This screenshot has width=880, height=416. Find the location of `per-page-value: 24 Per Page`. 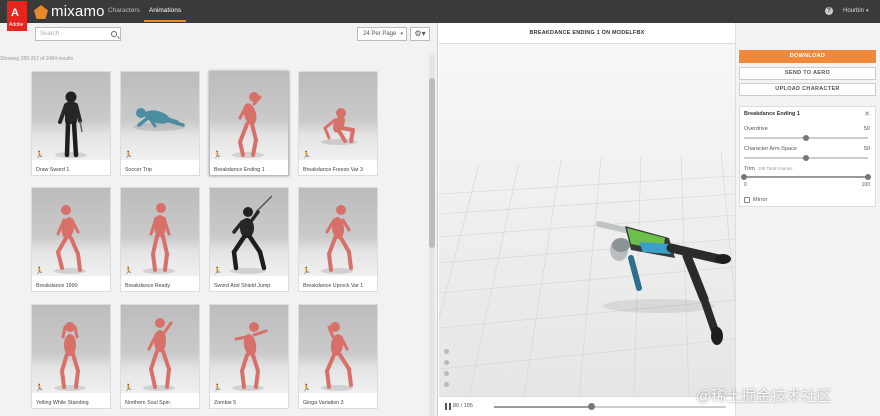

per-page-value: 24 Per Page is located at coordinates (380, 34).